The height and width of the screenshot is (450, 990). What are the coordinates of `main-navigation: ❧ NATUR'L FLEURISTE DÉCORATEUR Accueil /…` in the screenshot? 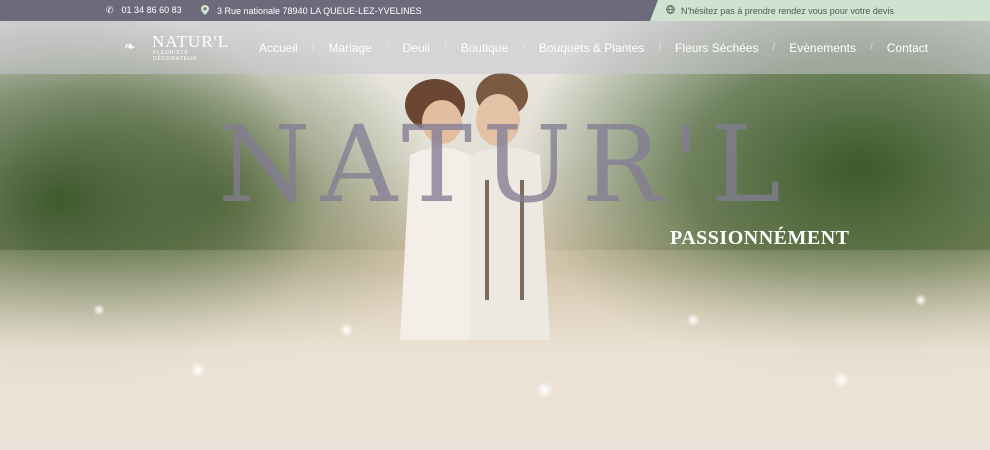 It's located at (495, 47).